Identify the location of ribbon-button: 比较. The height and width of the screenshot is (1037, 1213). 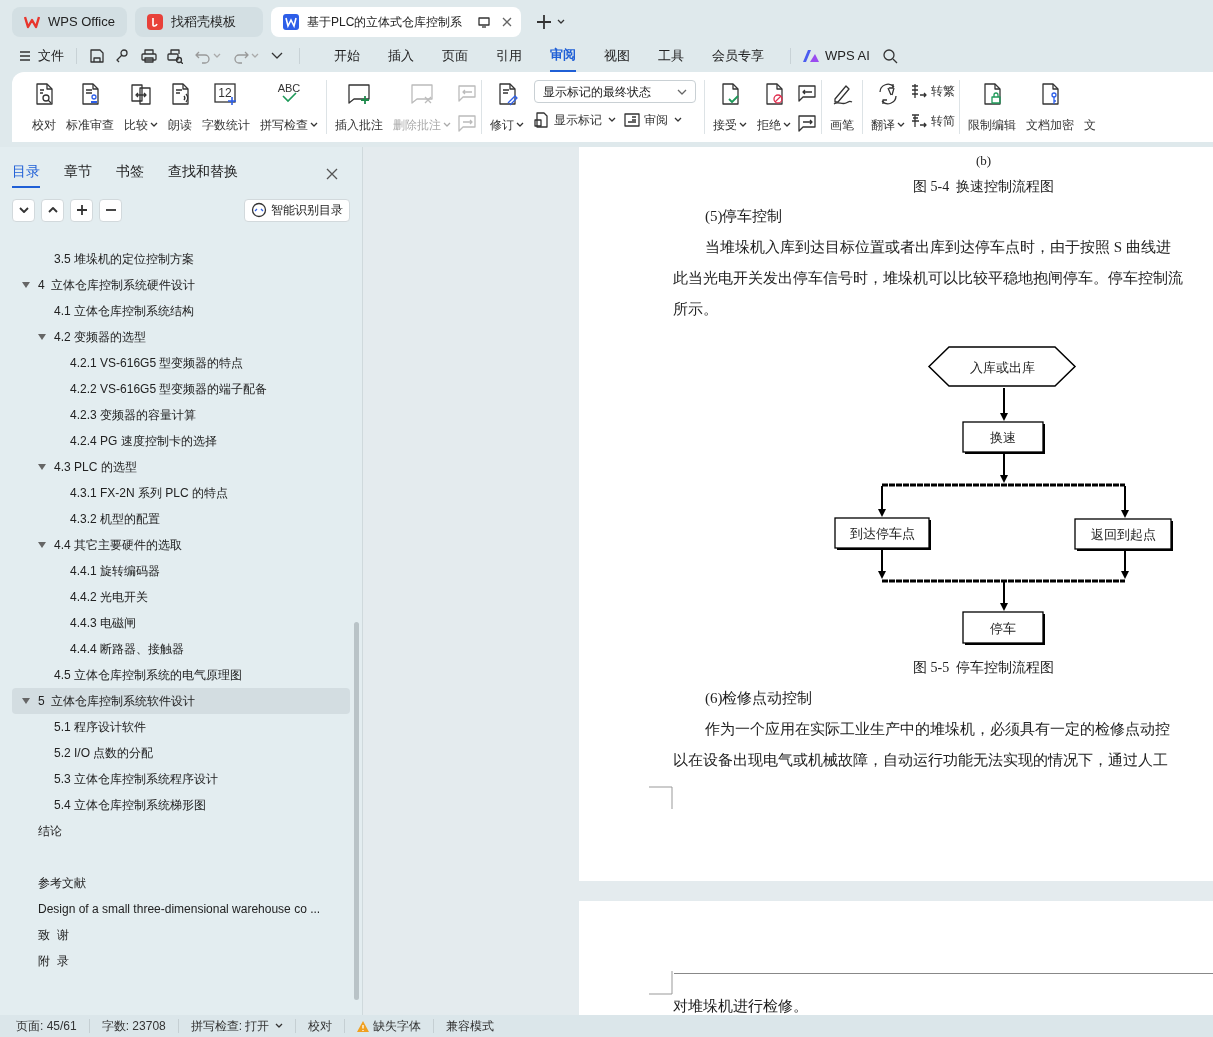
(141, 108).